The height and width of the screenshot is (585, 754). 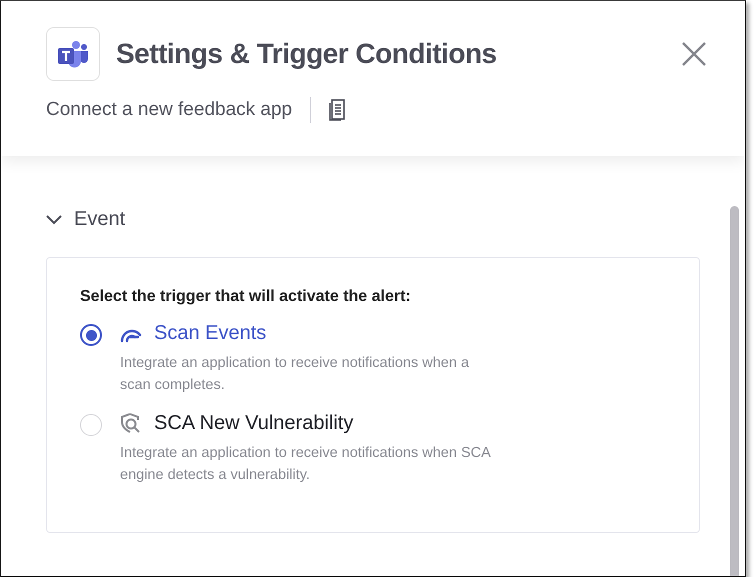 I want to click on scrollbar, so click(x=734, y=391).